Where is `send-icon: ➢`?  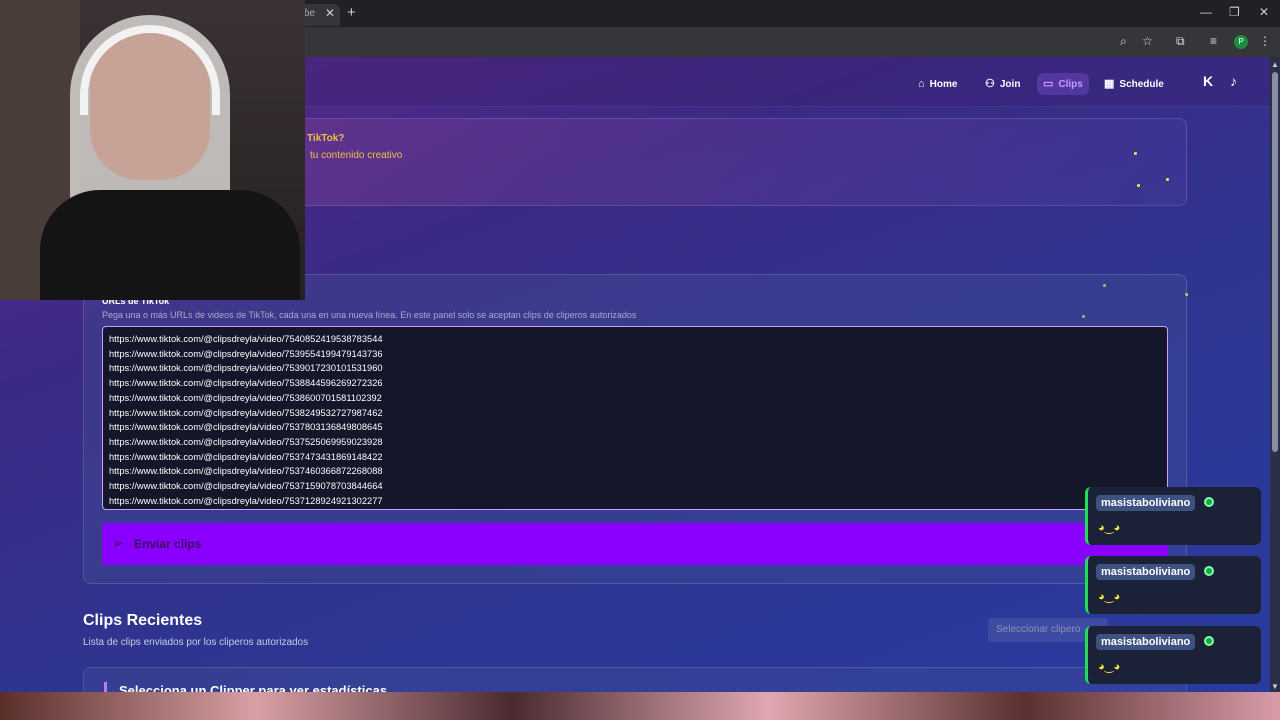 send-icon: ➢ is located at coordinates (118, 543).